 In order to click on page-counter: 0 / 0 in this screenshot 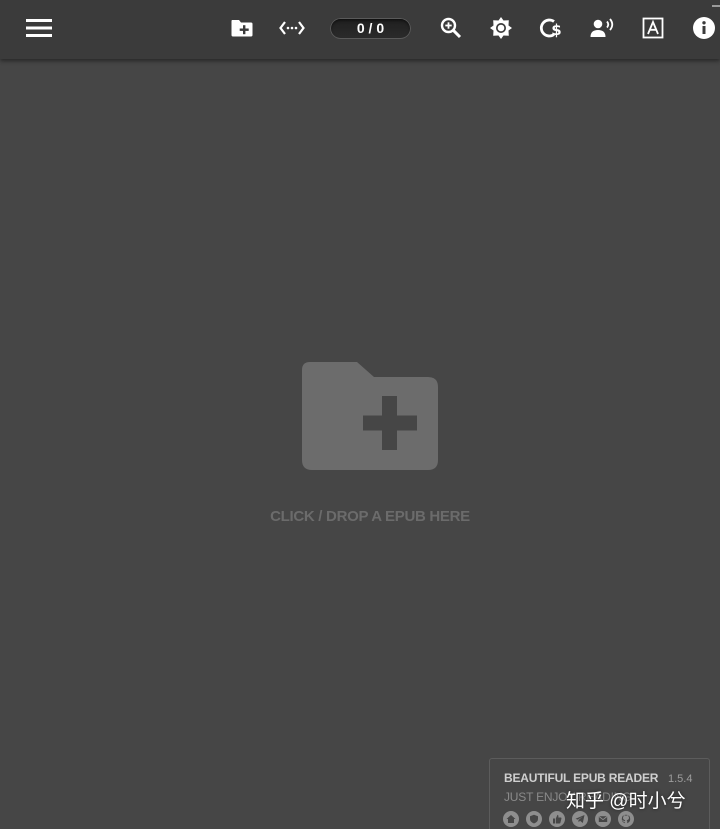, I will do `click(370, 28)`.